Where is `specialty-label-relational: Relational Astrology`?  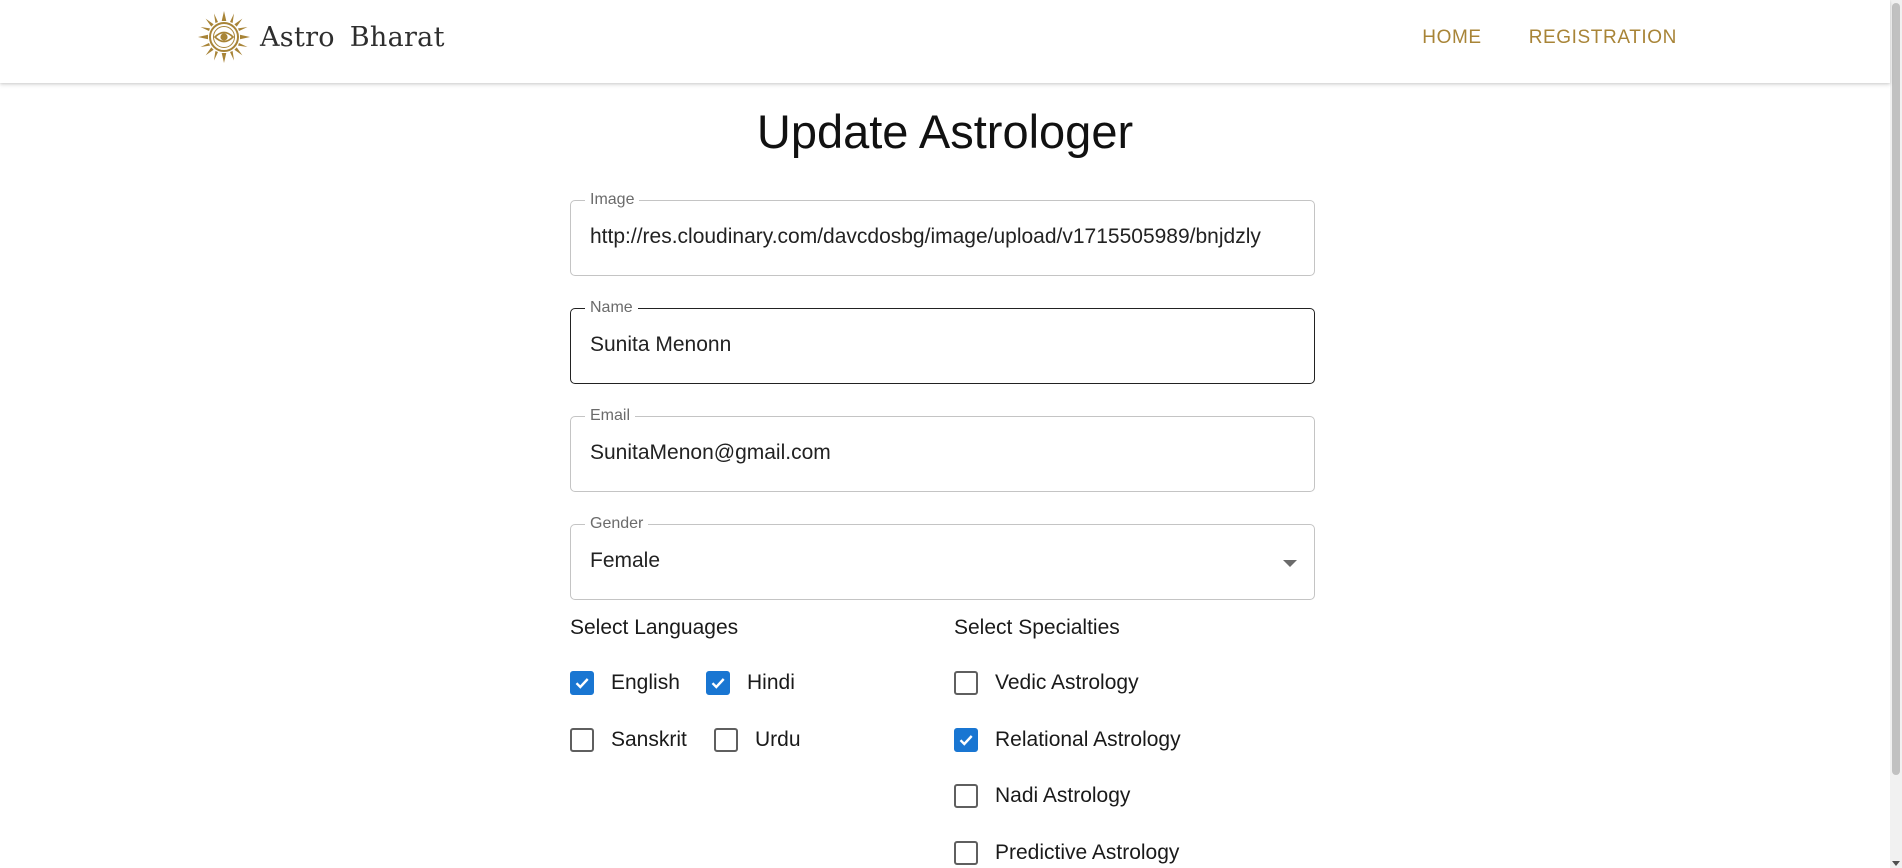
specialty-label-relational: Relational Astrology is located at coordinates (1088, 739).